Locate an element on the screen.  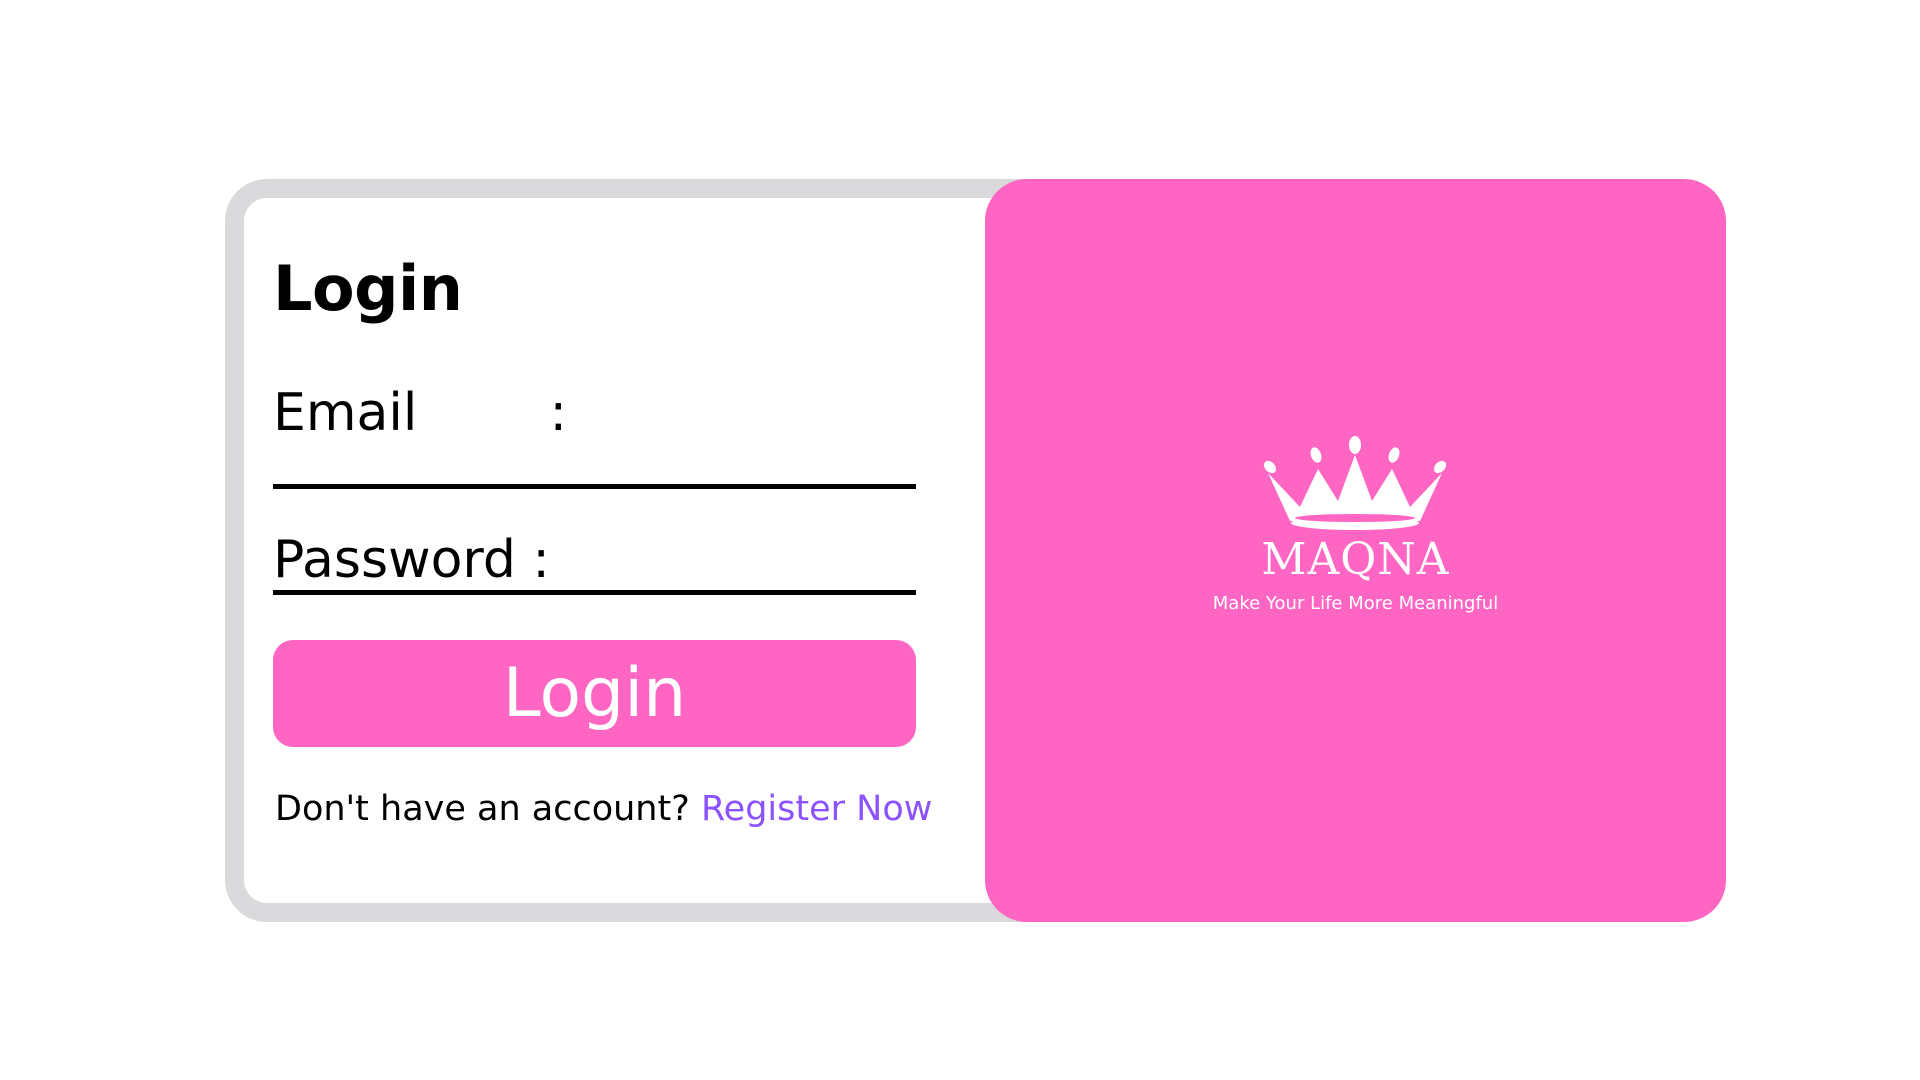
register-prompt-text: Don't have an account? is located at coordinates (482, 809).